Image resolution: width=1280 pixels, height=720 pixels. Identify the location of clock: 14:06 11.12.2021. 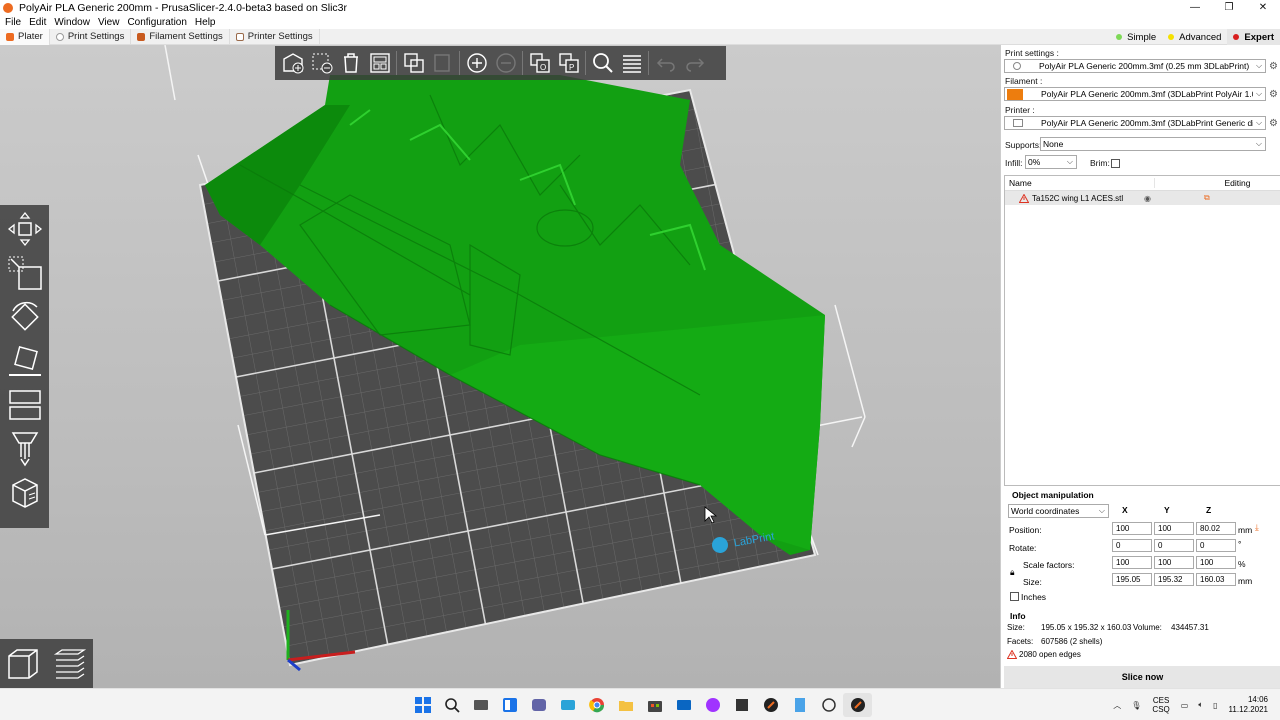
(1248, 705).